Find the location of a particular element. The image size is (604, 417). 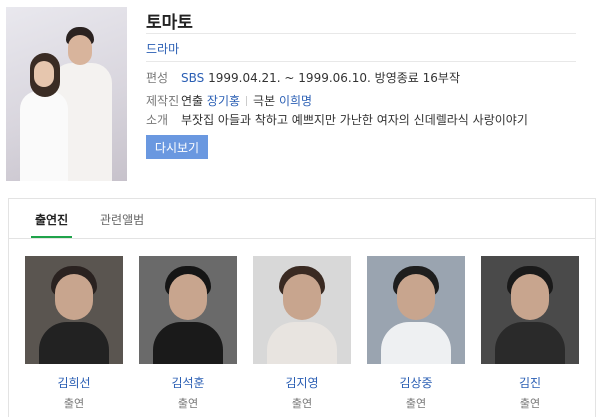

cast-card: 김희선 출연 is located at coordinates (74, 333).